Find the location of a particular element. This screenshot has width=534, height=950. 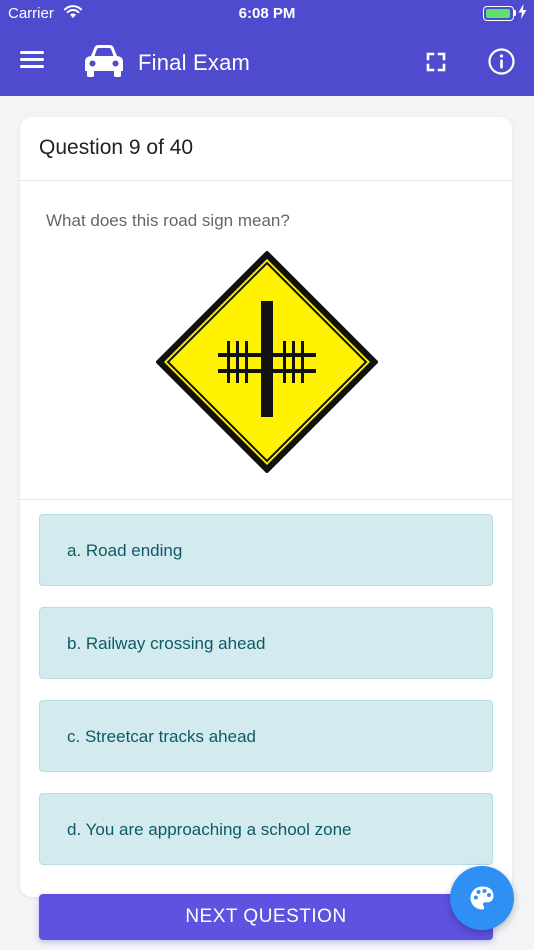

answer-option-label: d. You are approaching a school zone is located at coordinates (209, 829).